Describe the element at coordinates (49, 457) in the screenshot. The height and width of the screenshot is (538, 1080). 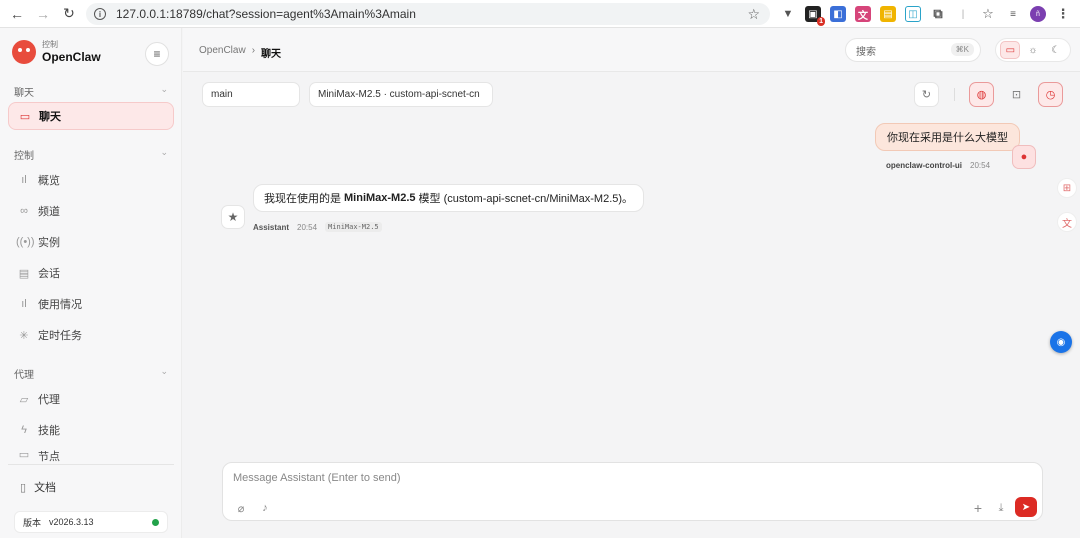
I see `sidebar-item-label: 节点` at that location.